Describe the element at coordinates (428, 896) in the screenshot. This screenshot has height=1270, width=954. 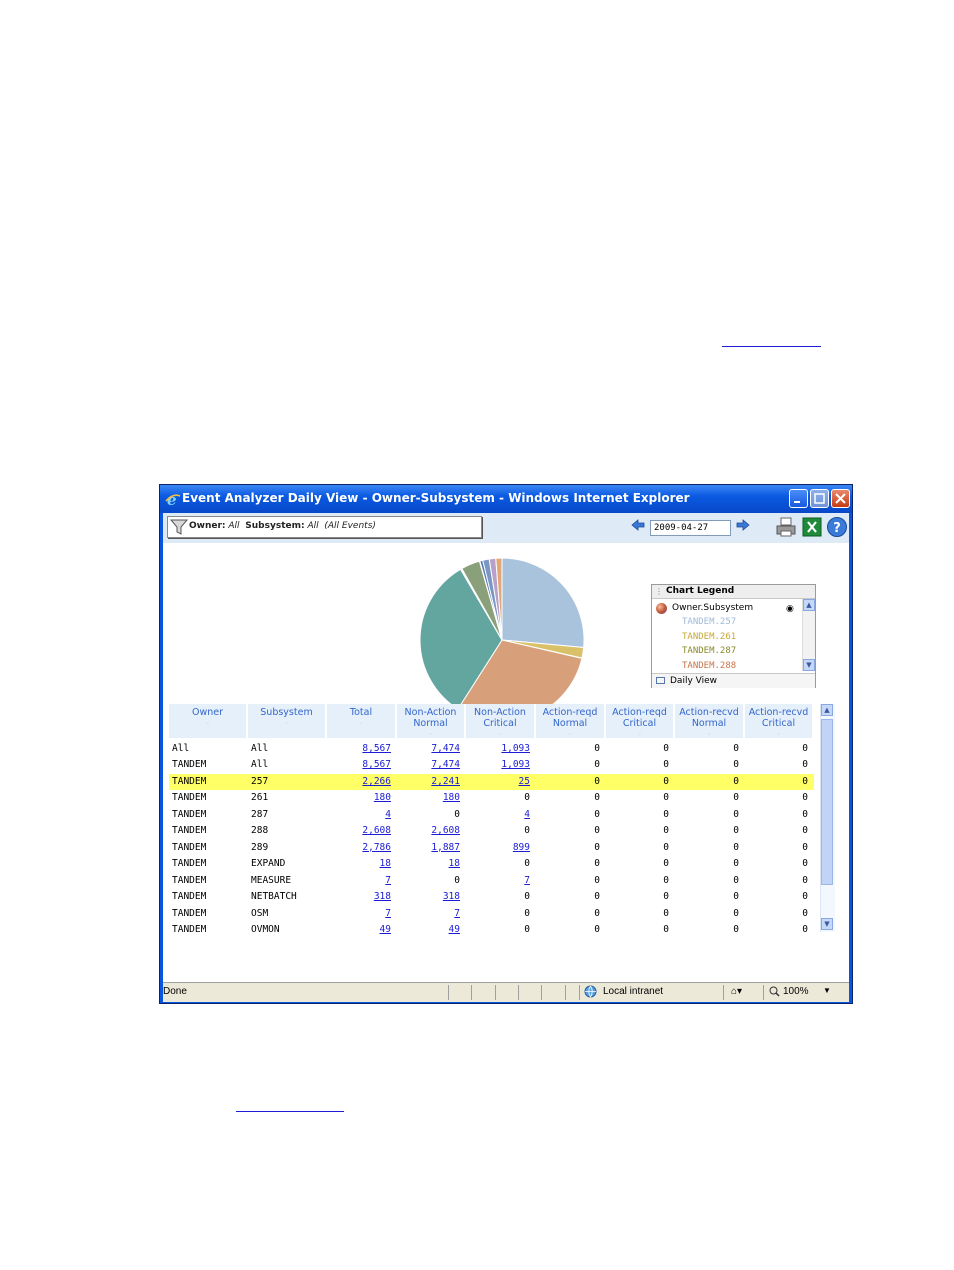
I see `cell-na-normal: 318` at that location.